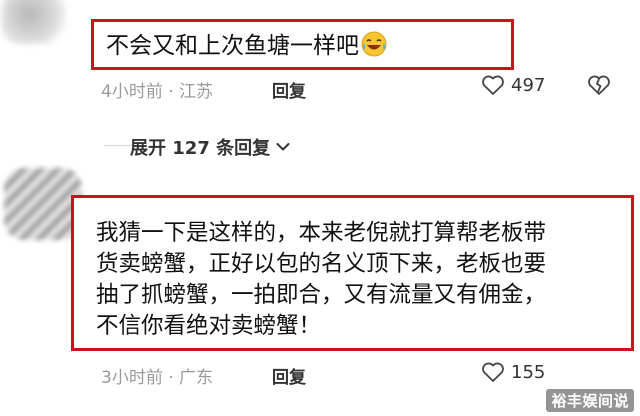  I want to click on comment-1-body: 不会又和上次鱼塘一样吧, so click(232, 46).